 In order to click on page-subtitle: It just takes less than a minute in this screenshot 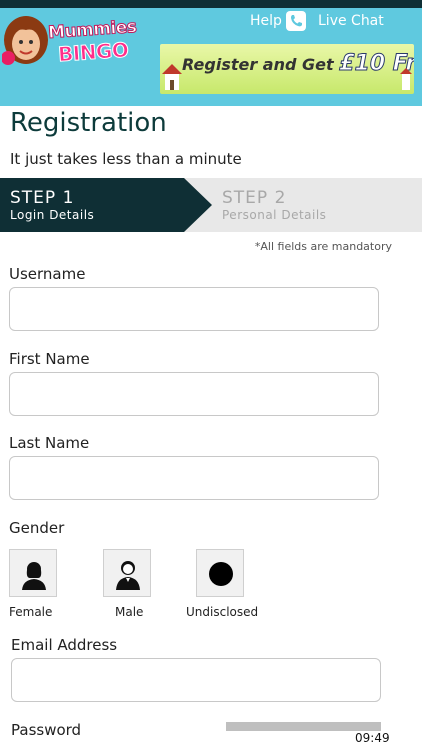, I will do `click(126, 159)`.